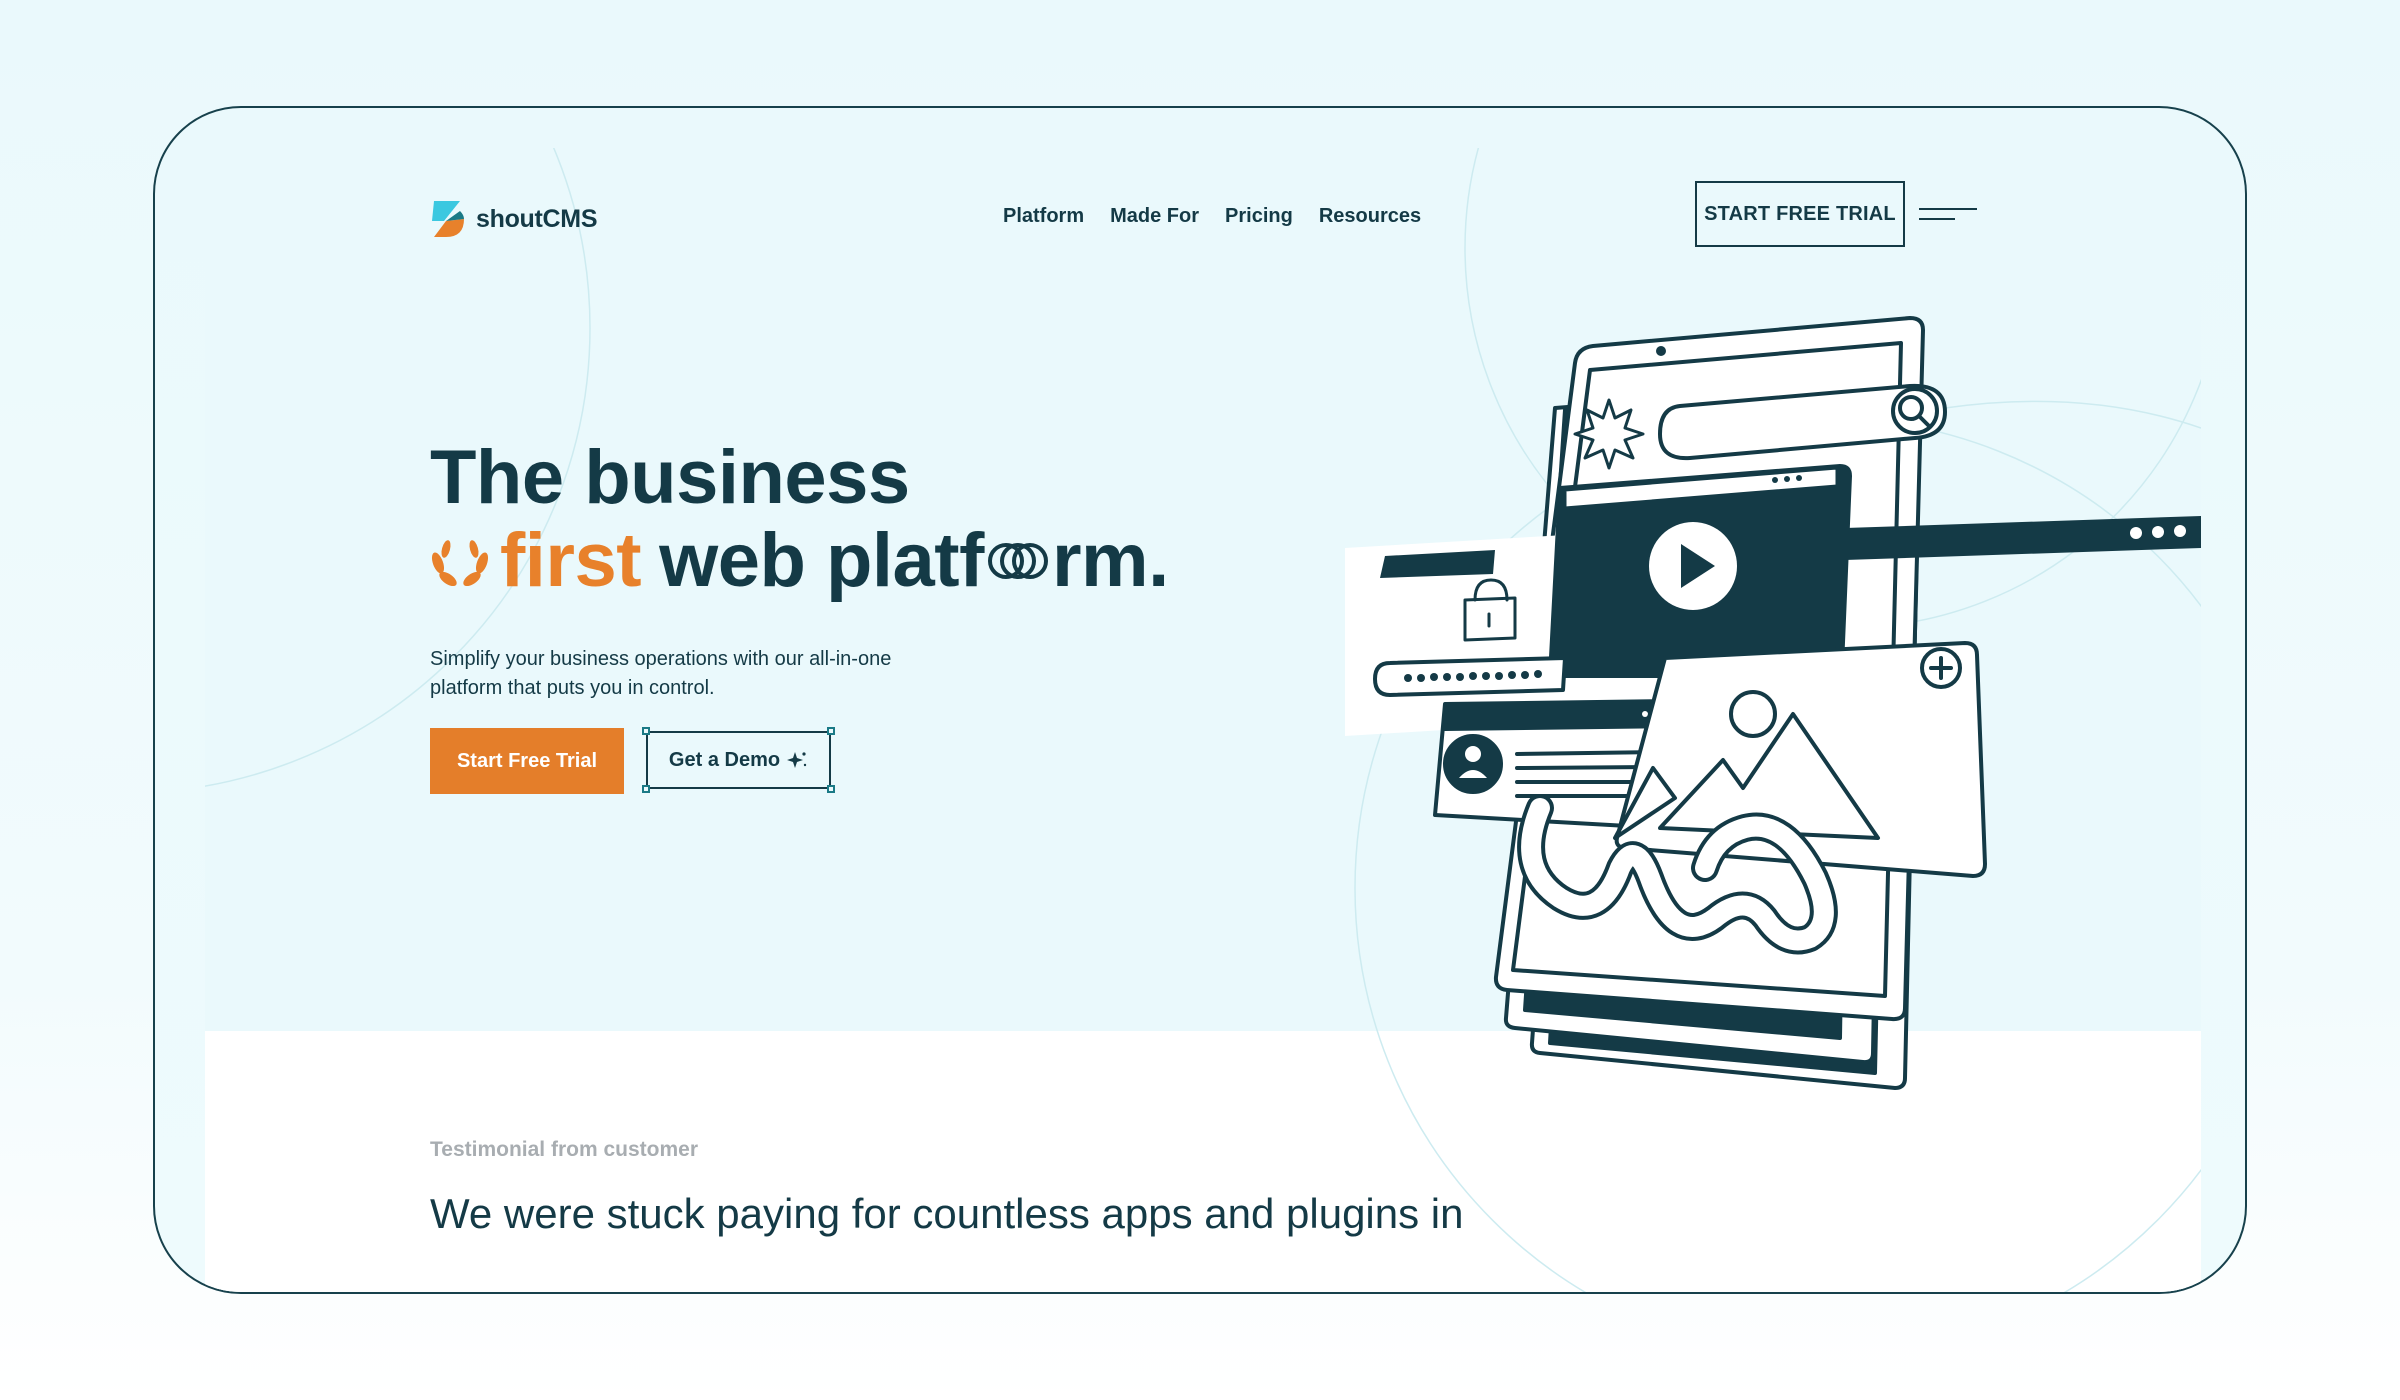 This screenshot has width=2400, height=1400. I want to click on testimonial-label: Testimonial from customer, so click(564, 1149).